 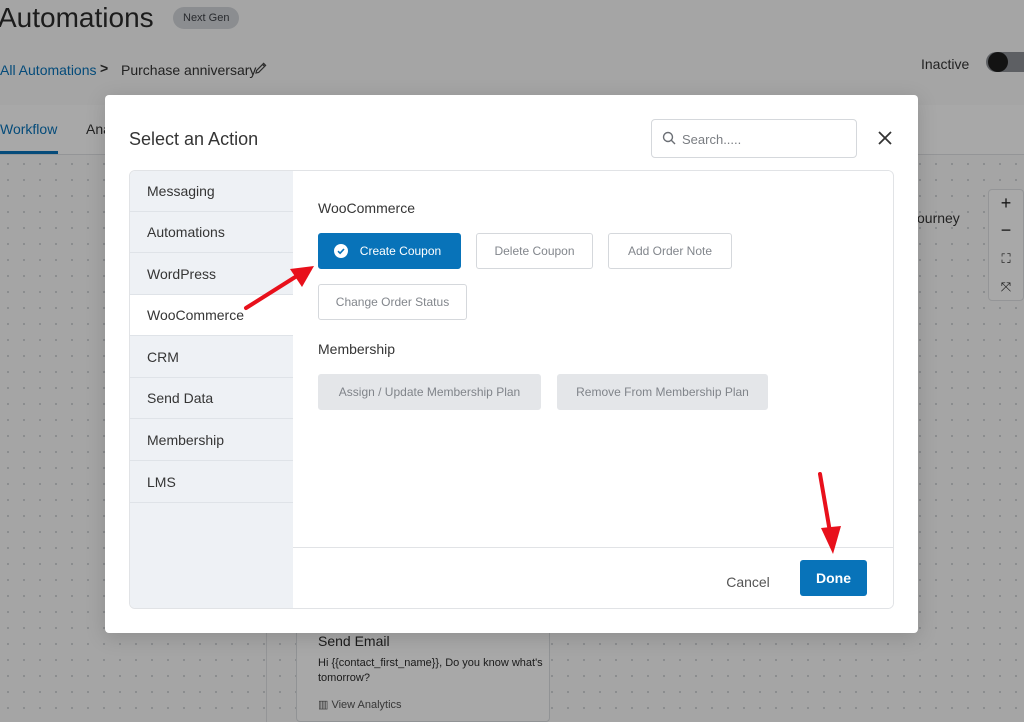 I want to click on category-send-data: Send Data, so click(x=211, y=398).